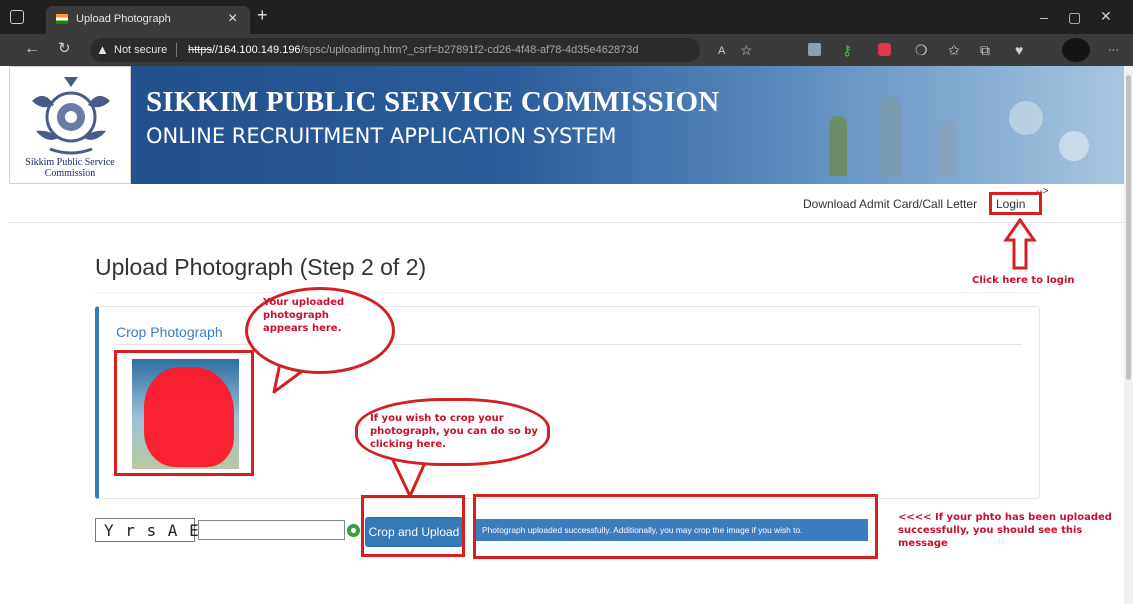 The height and width of the screenshot is (604, 1133). Describe the element at coordinates (62, 19) in the screenshot. I see `favicon-flag-icon` at that location.